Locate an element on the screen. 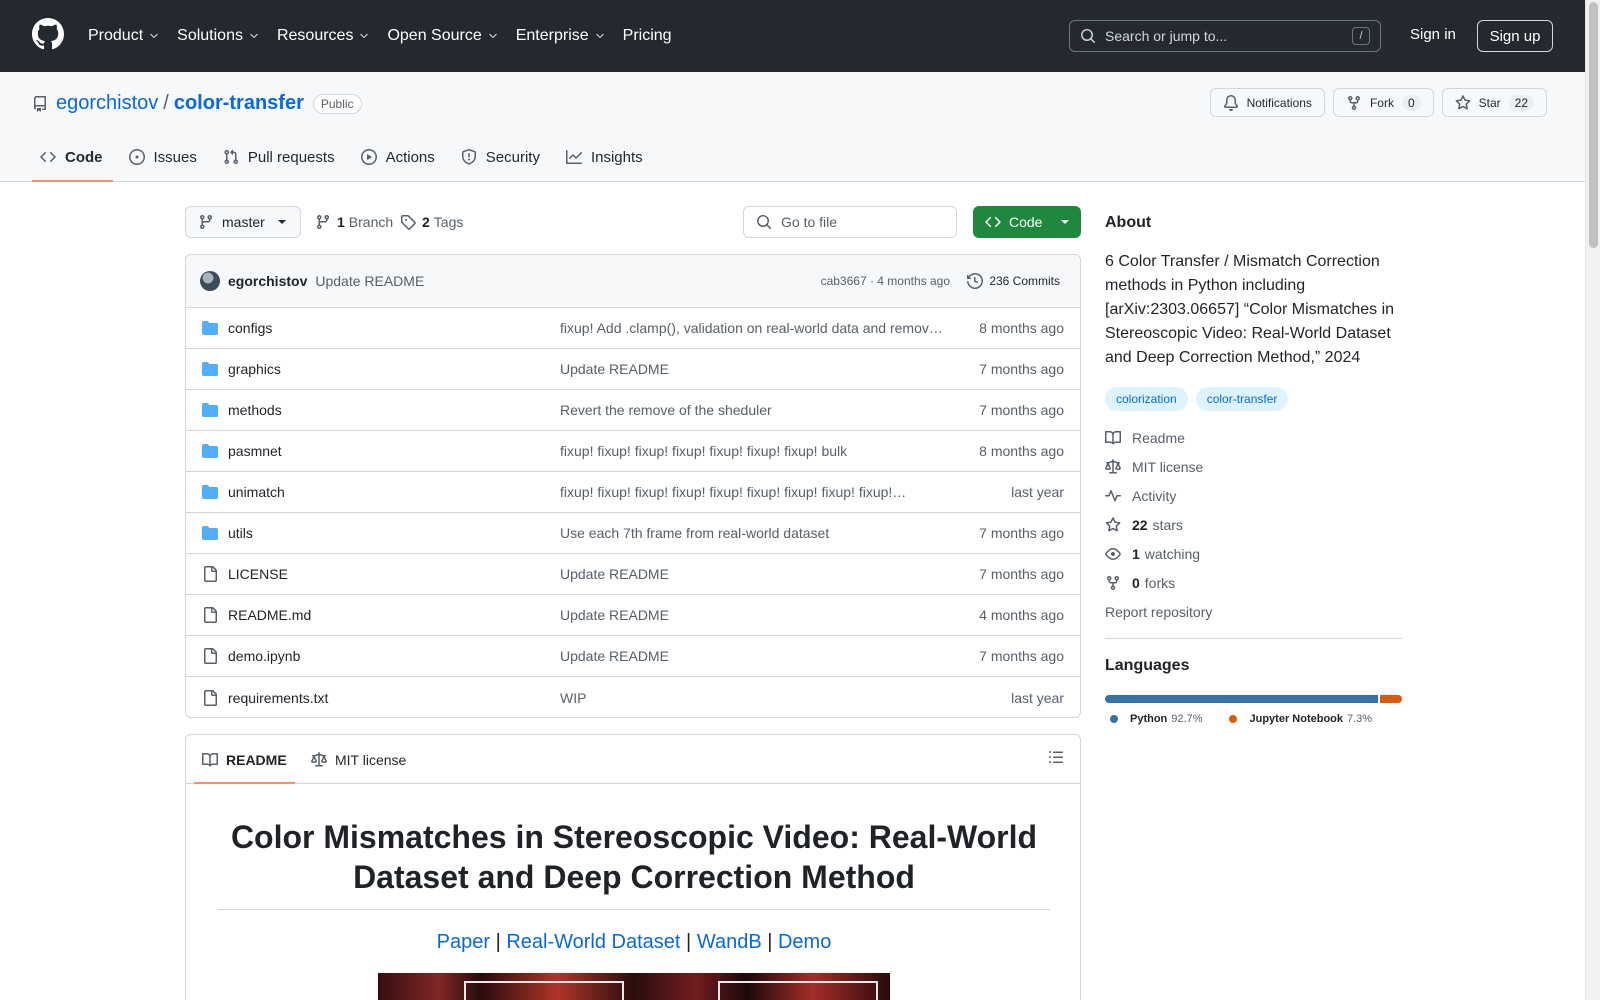  nav-product: Product is located at coordinates (124, 36).